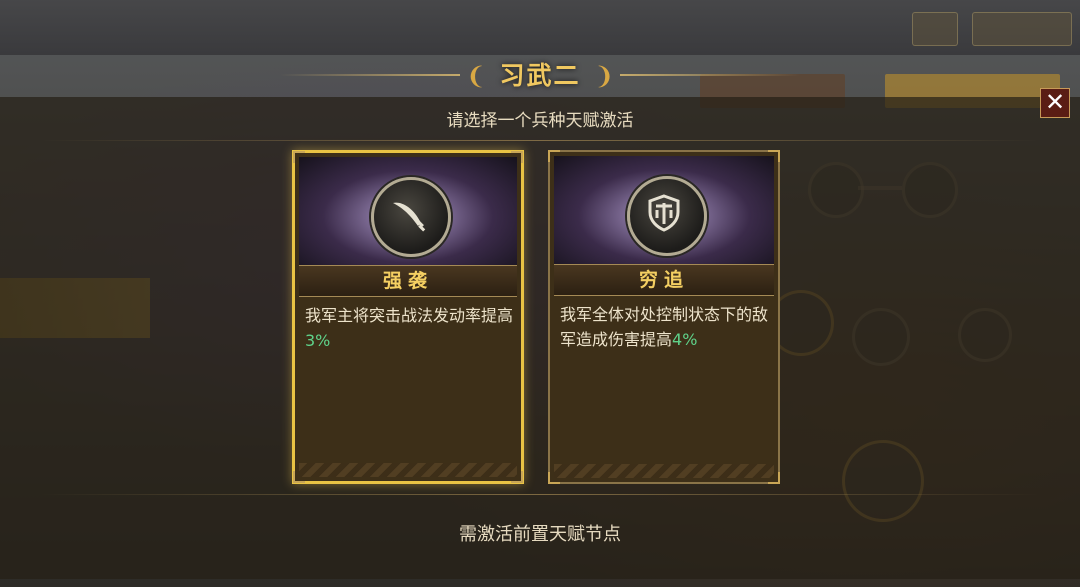  What do you see at coordinates (540, 75) in the screenshot?
I see `dialog-title: 习武二` at bounding box center [540, 75].